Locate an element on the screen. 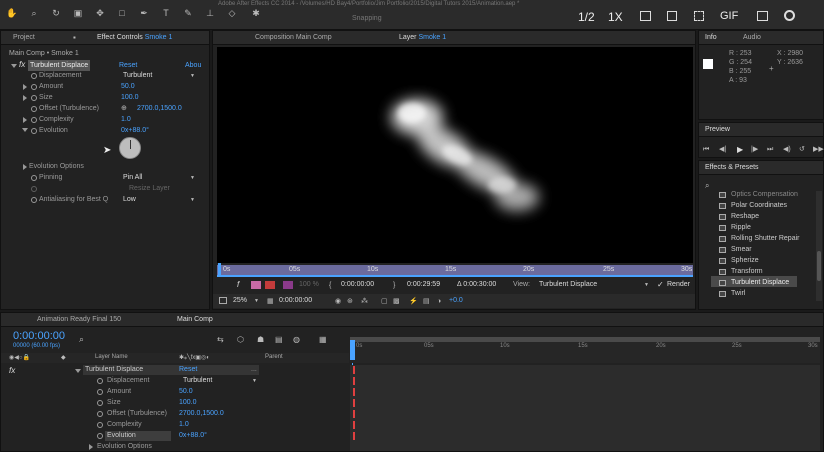 The width and height of the screenshot is (824, 452). tl-amount-stopwatch-icon is located at coordinates (100, 392).